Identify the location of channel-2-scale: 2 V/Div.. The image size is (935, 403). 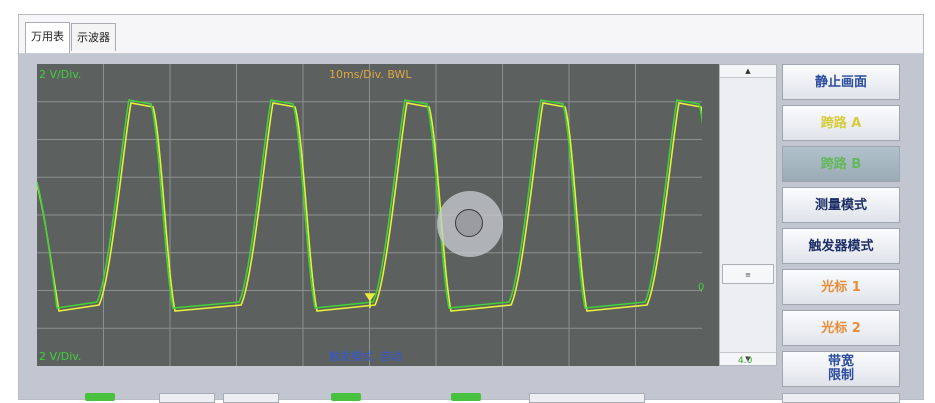
(60, 356).